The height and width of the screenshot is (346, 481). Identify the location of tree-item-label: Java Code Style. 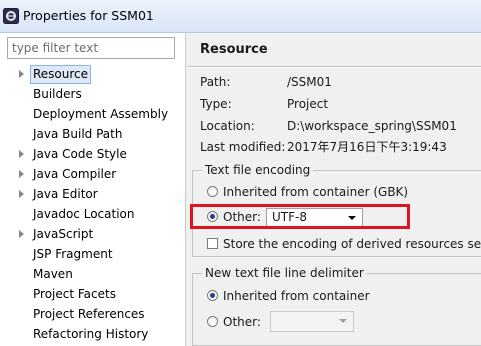
(80, 154).